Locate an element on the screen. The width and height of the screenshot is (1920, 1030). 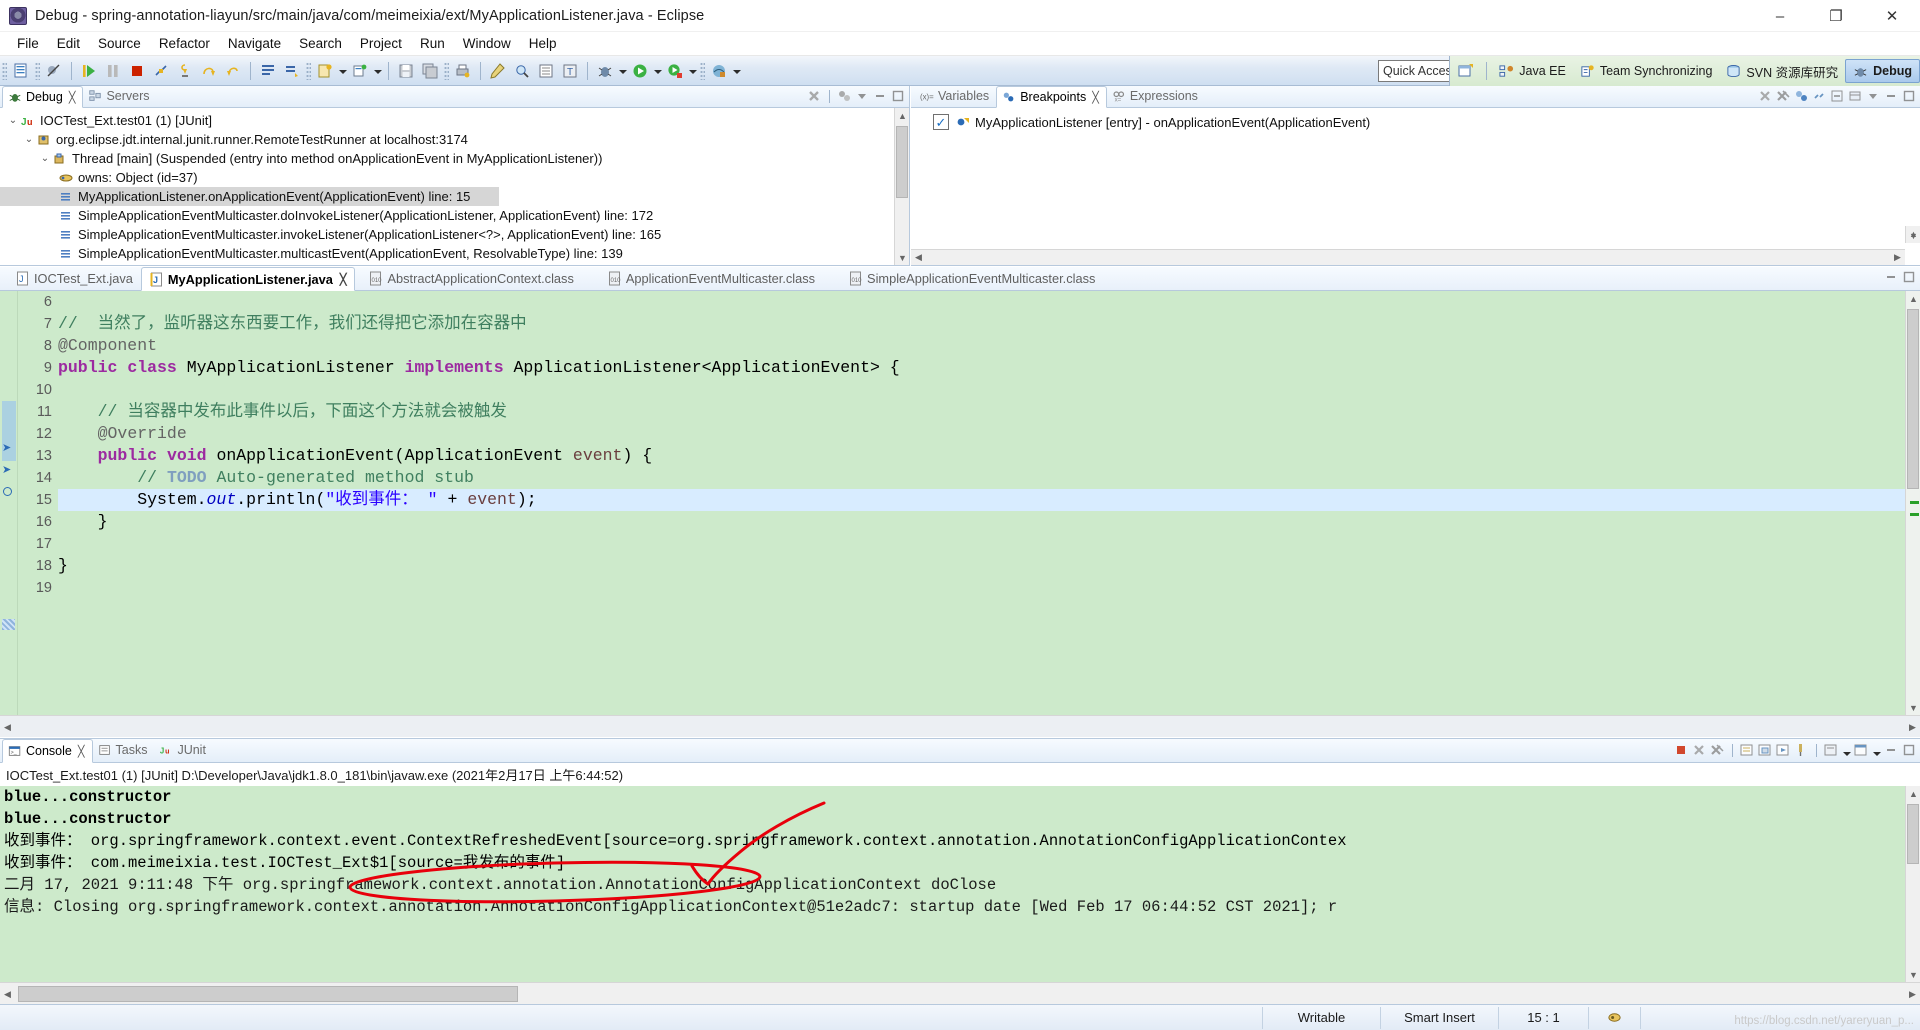
tab-servers: Servers is located at coordinates (119, 96).